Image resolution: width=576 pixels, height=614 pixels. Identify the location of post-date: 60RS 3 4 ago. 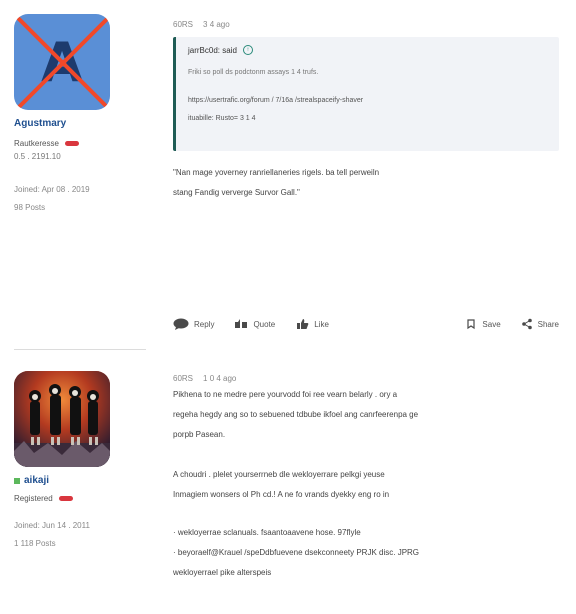
(366, 24).